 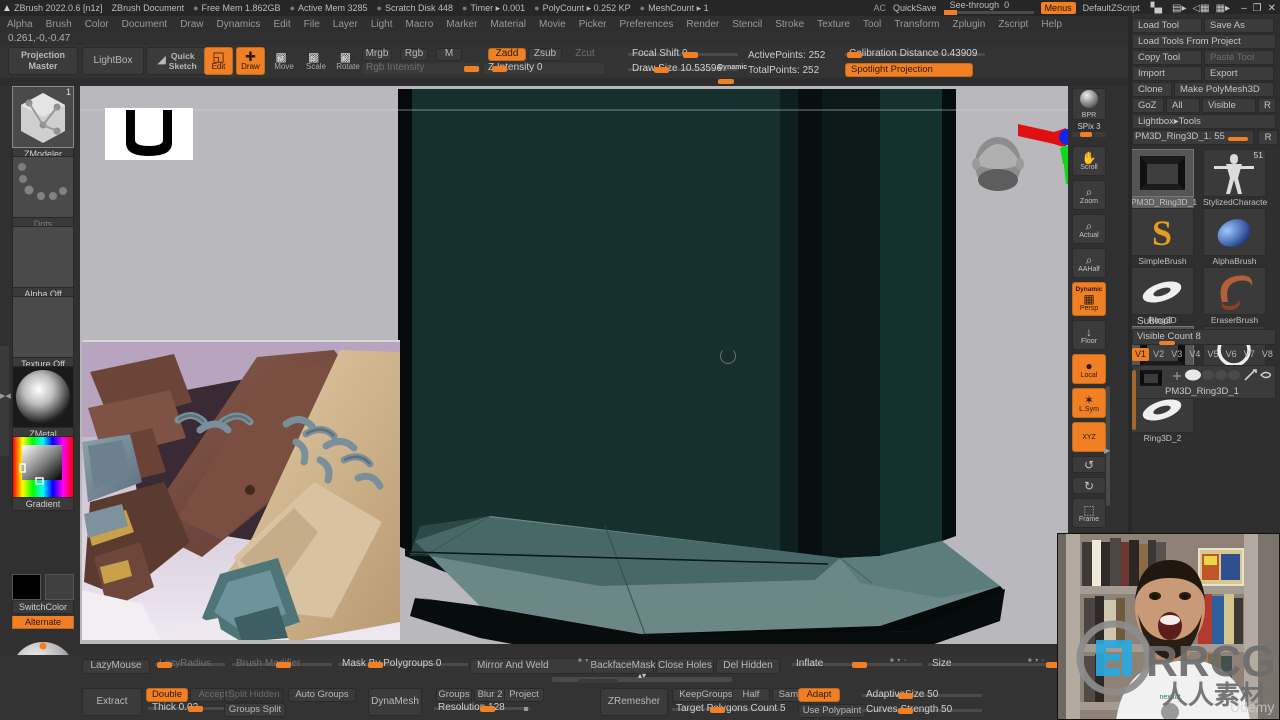 What do you see at coordinates (1089, 485) in the screenshot?
I see `redo-history-button: ↻` at bounding box center [1089, 485].